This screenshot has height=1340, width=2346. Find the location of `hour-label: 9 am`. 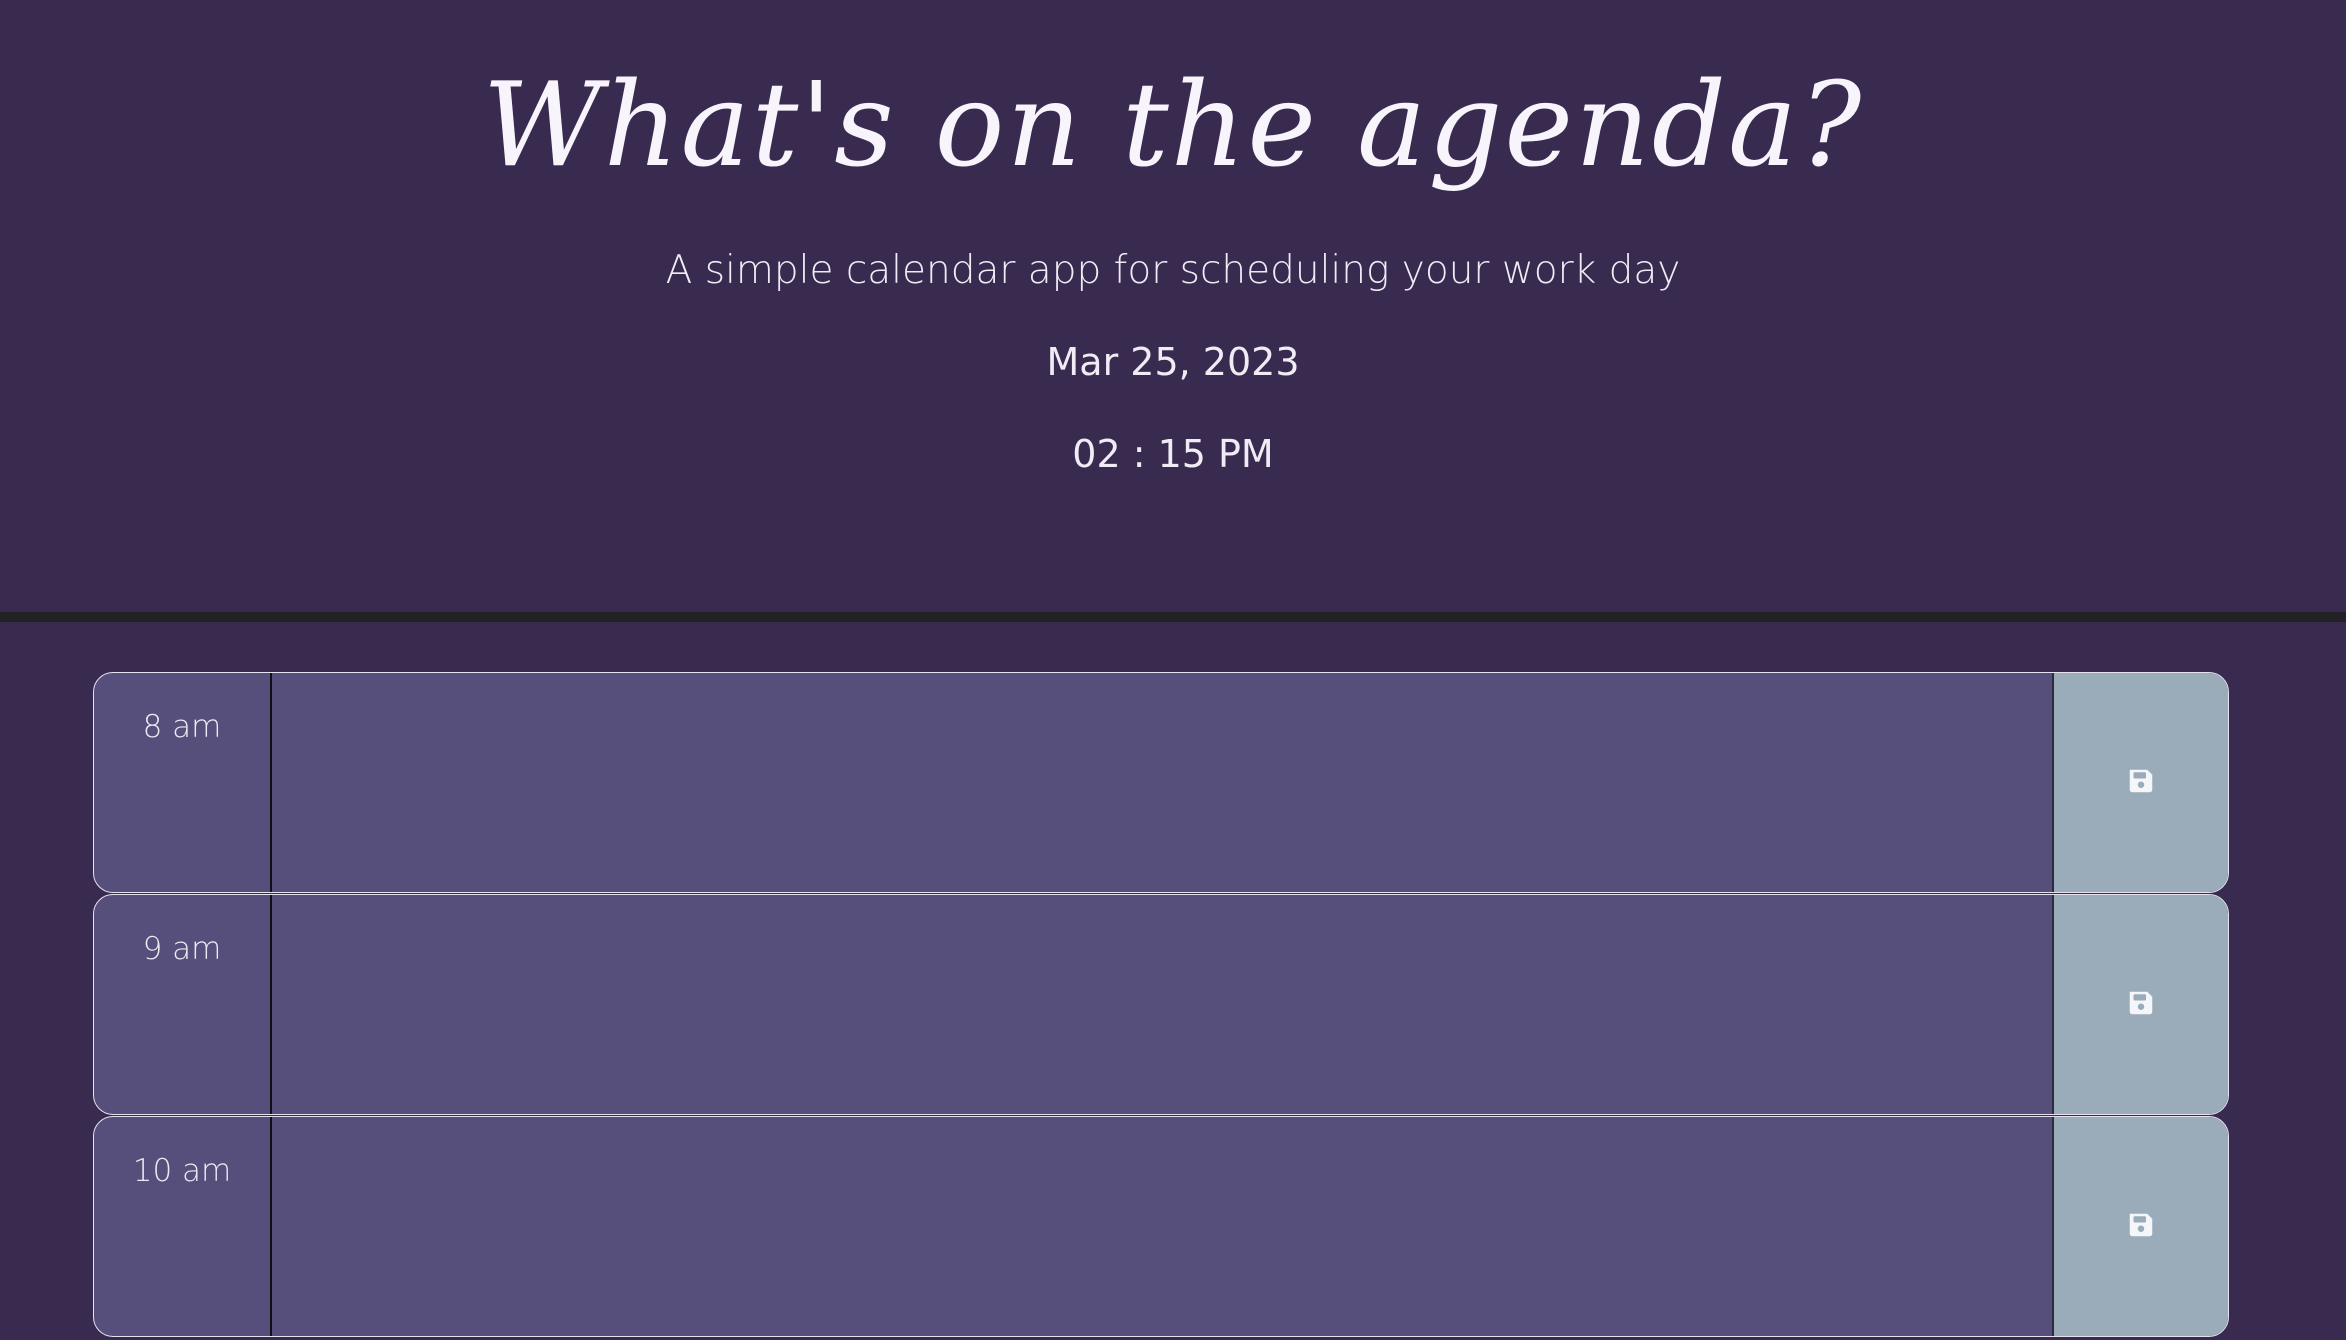

hour-label: 9 am is located at coordinates (183, 1004).